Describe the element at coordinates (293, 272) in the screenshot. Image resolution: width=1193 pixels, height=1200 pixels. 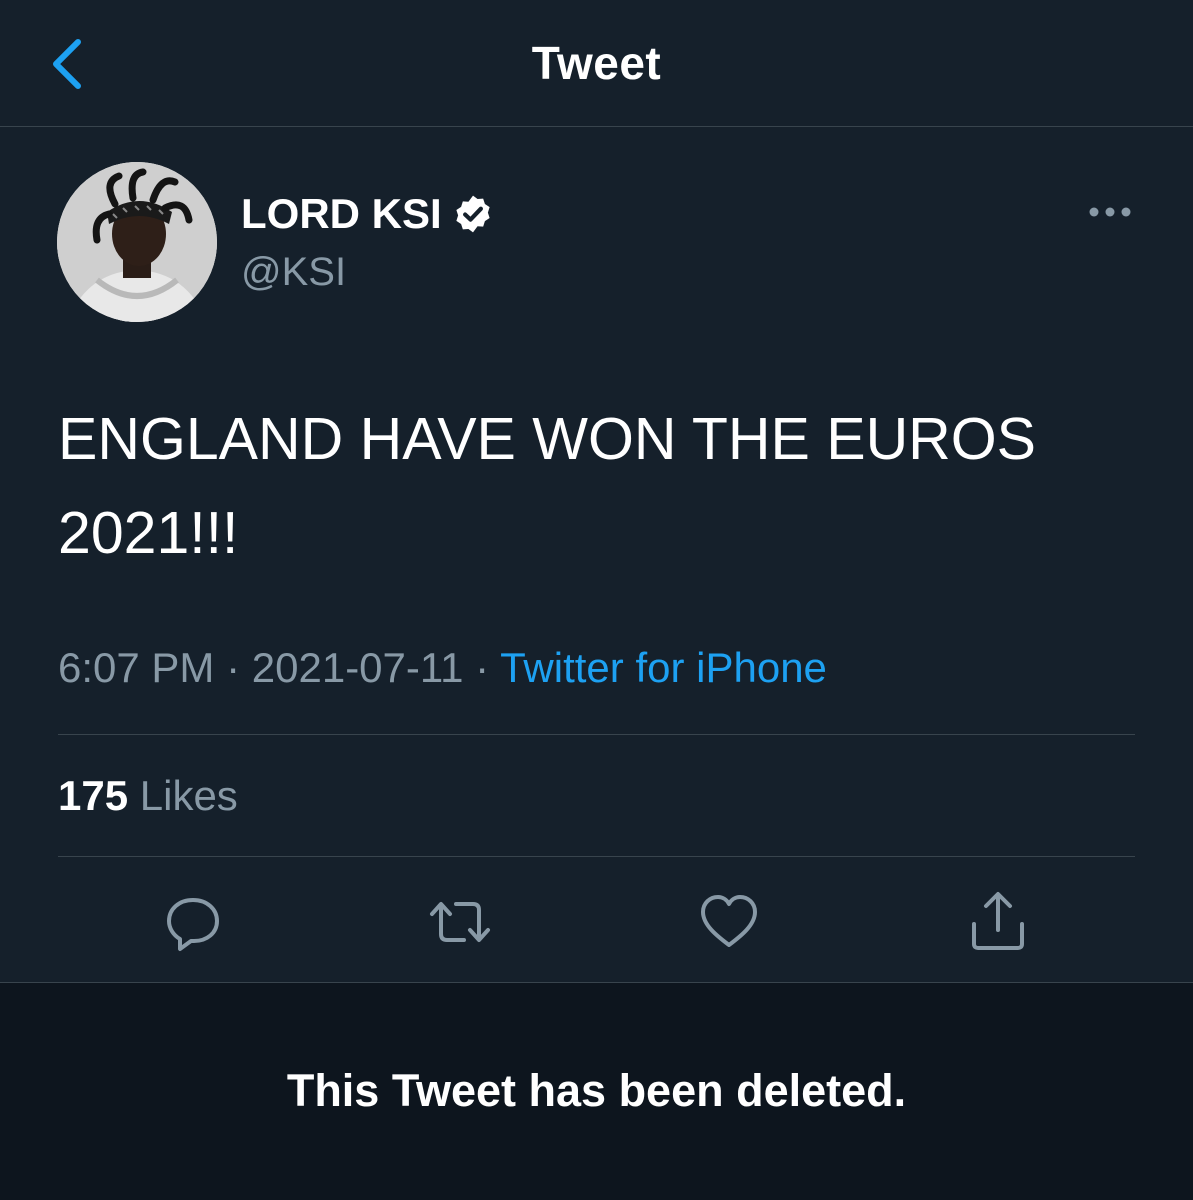
I see `user-handle: @KSI` at that location.